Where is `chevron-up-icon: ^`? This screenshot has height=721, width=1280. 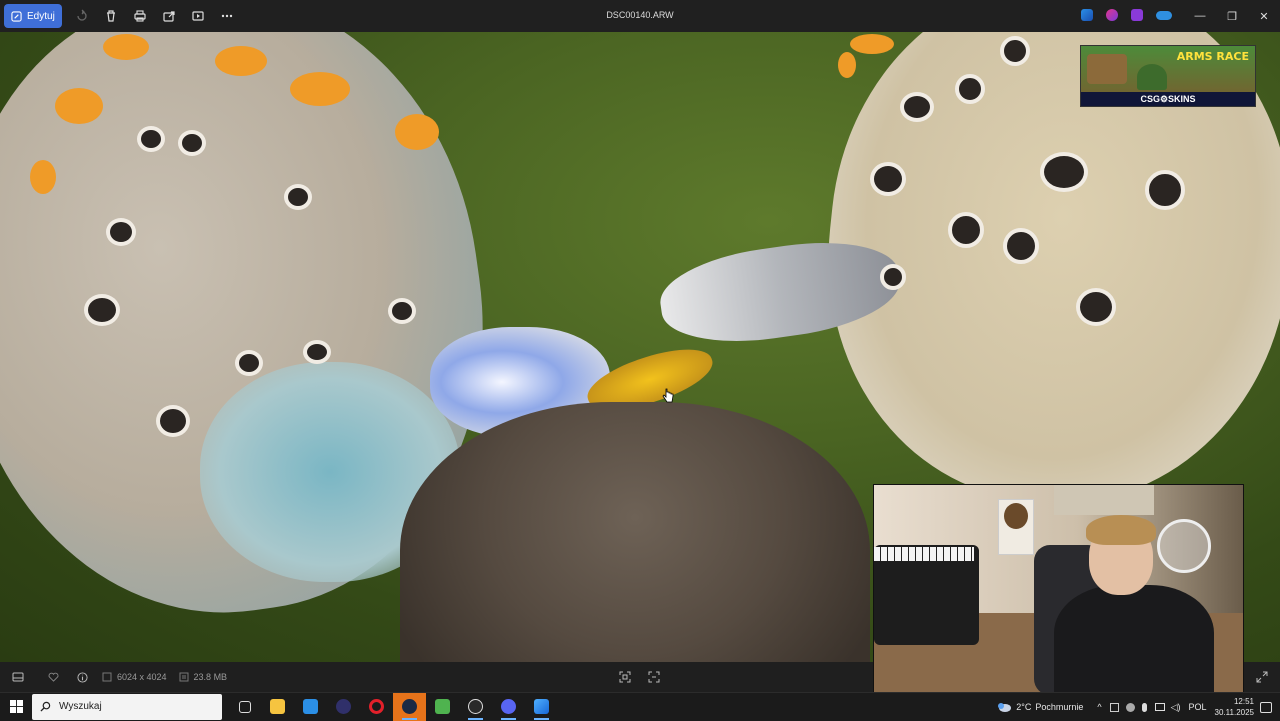
chevron-up-icon: ^ is located at coordinates (1099, 707).